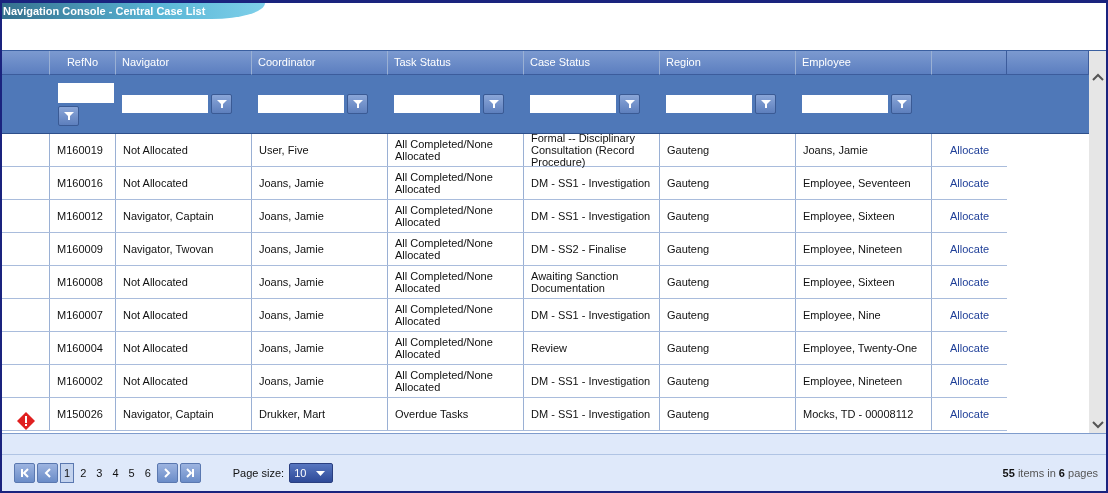  What do you see at coordinates (321, 473) in the screenshot?
I see `caret-icon` at bounding box center [321, 473].